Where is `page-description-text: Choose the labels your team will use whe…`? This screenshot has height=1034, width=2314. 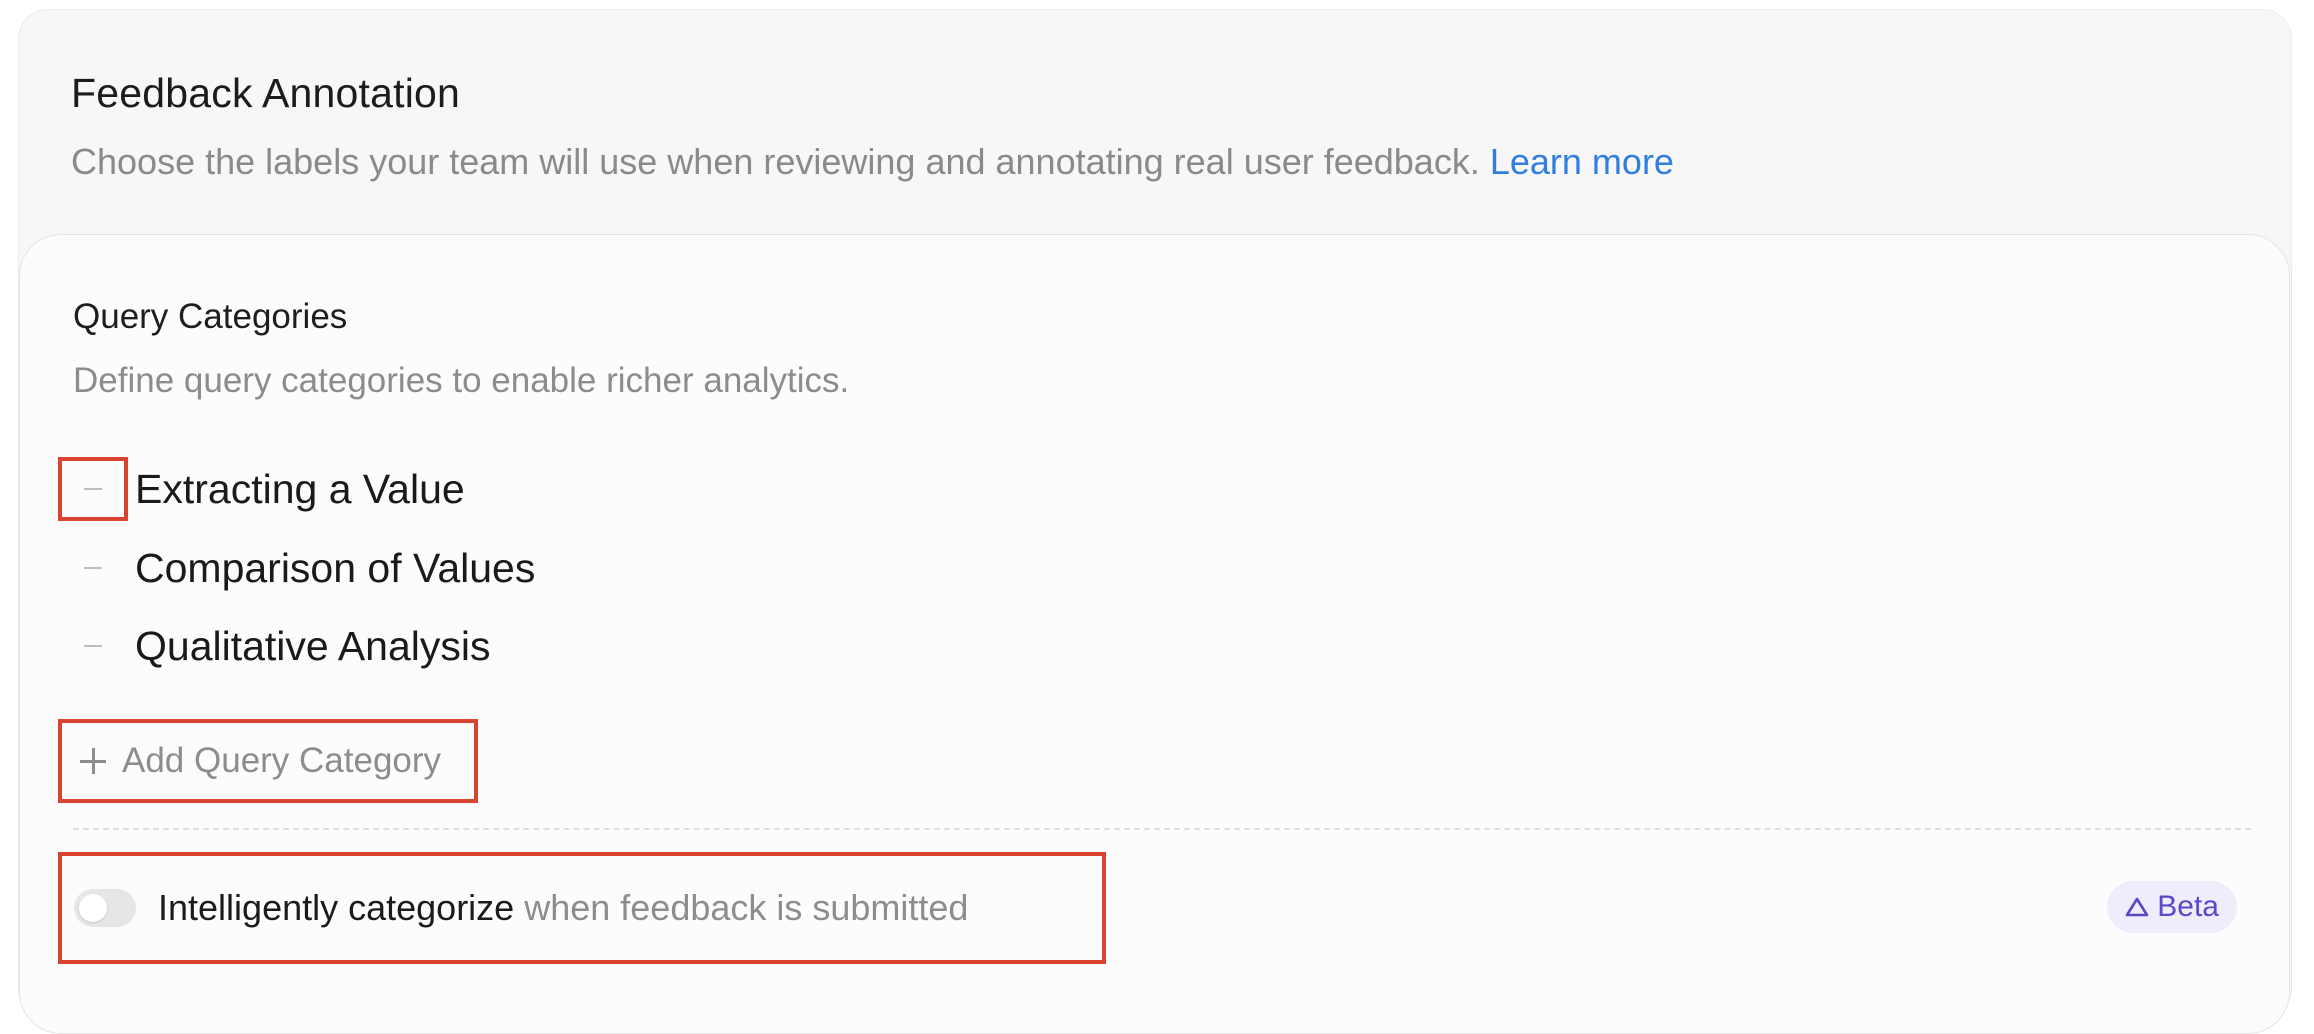
page-description-text: Choose the labels your team will use whe… is located at coordinates (775, 161).